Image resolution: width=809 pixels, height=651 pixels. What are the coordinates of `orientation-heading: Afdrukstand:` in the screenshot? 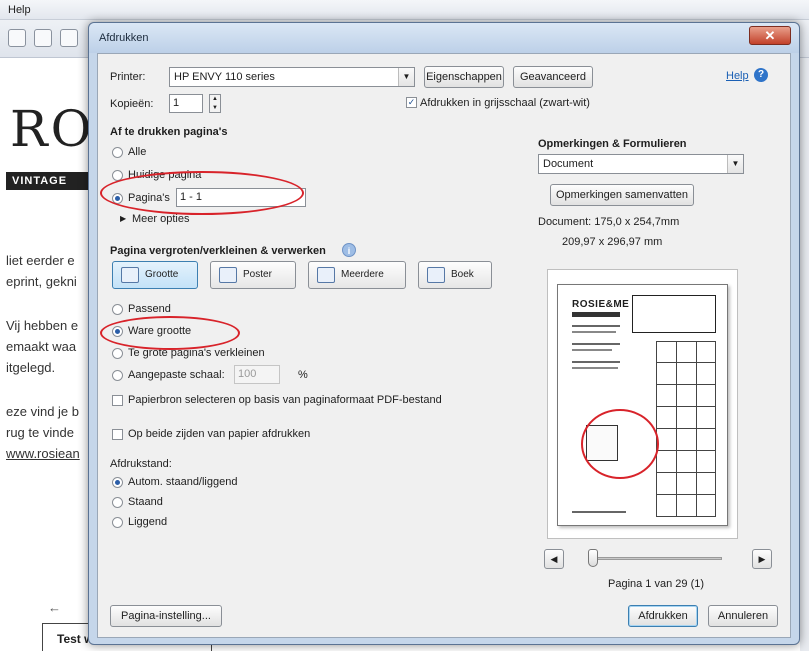 It's located at (141, 464).